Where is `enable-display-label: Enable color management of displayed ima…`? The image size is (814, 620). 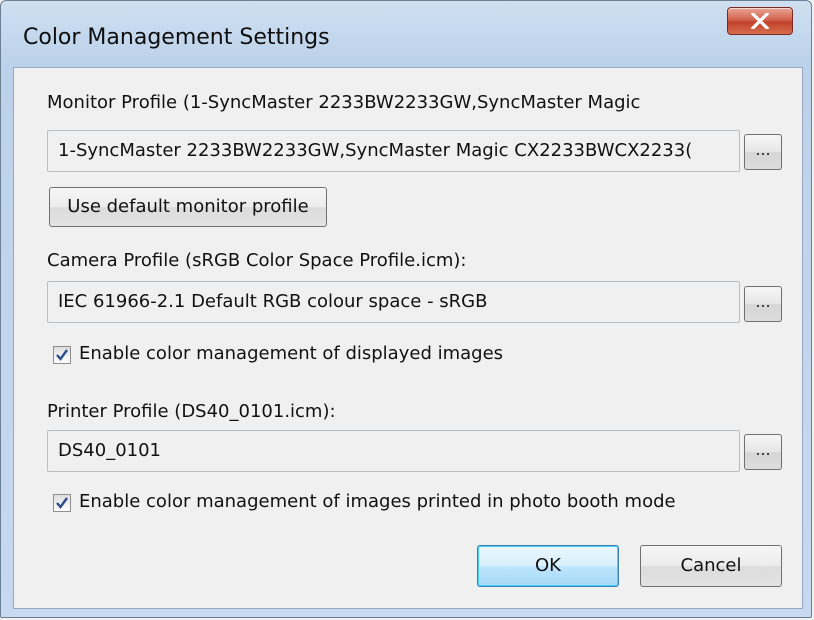
enable-display-label: Enable color management of displayed ima… is located at coordinates (291, 353).